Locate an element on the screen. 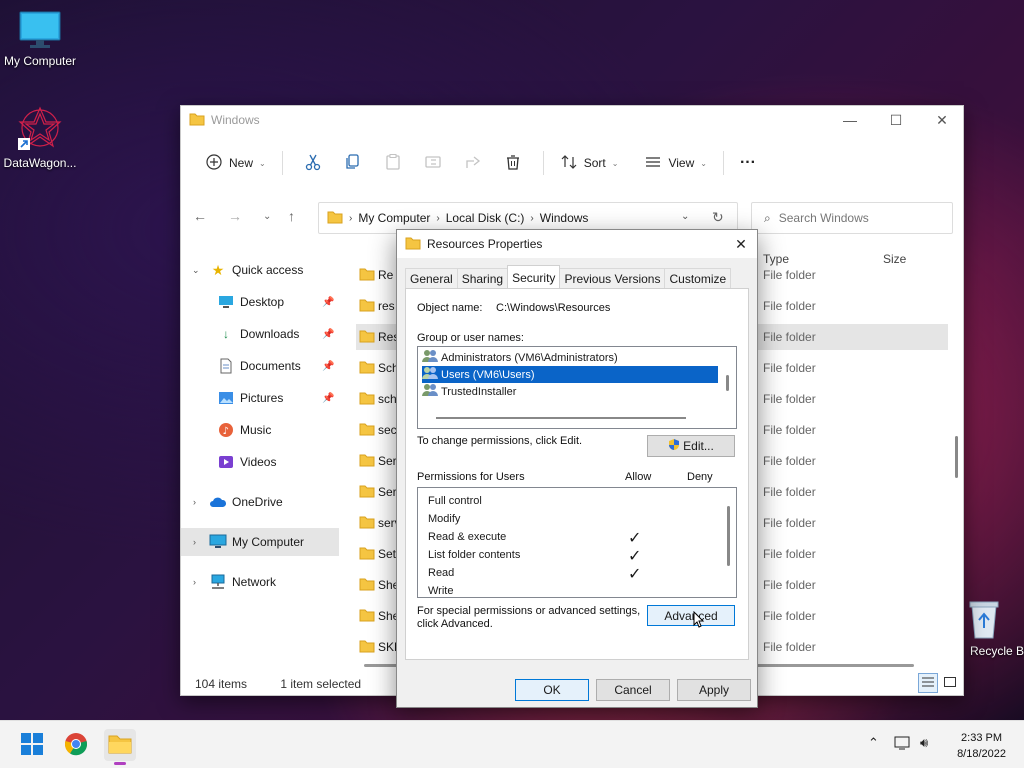 The width and height of the screenshot is (1024, 768). mouse-cursor-icon is located at coordinates (699, 621).